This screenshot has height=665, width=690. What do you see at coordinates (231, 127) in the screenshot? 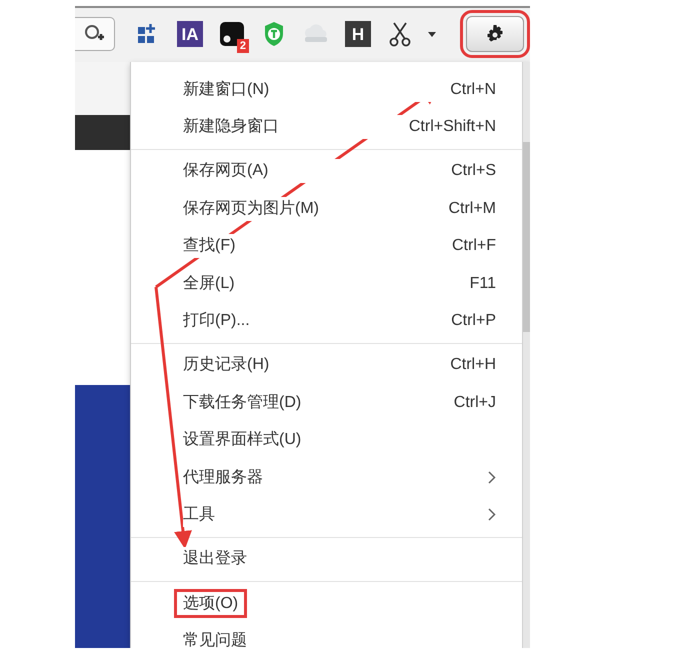
I see `menu-item: 新建隐身窗口` at bounding box center [231, 127].